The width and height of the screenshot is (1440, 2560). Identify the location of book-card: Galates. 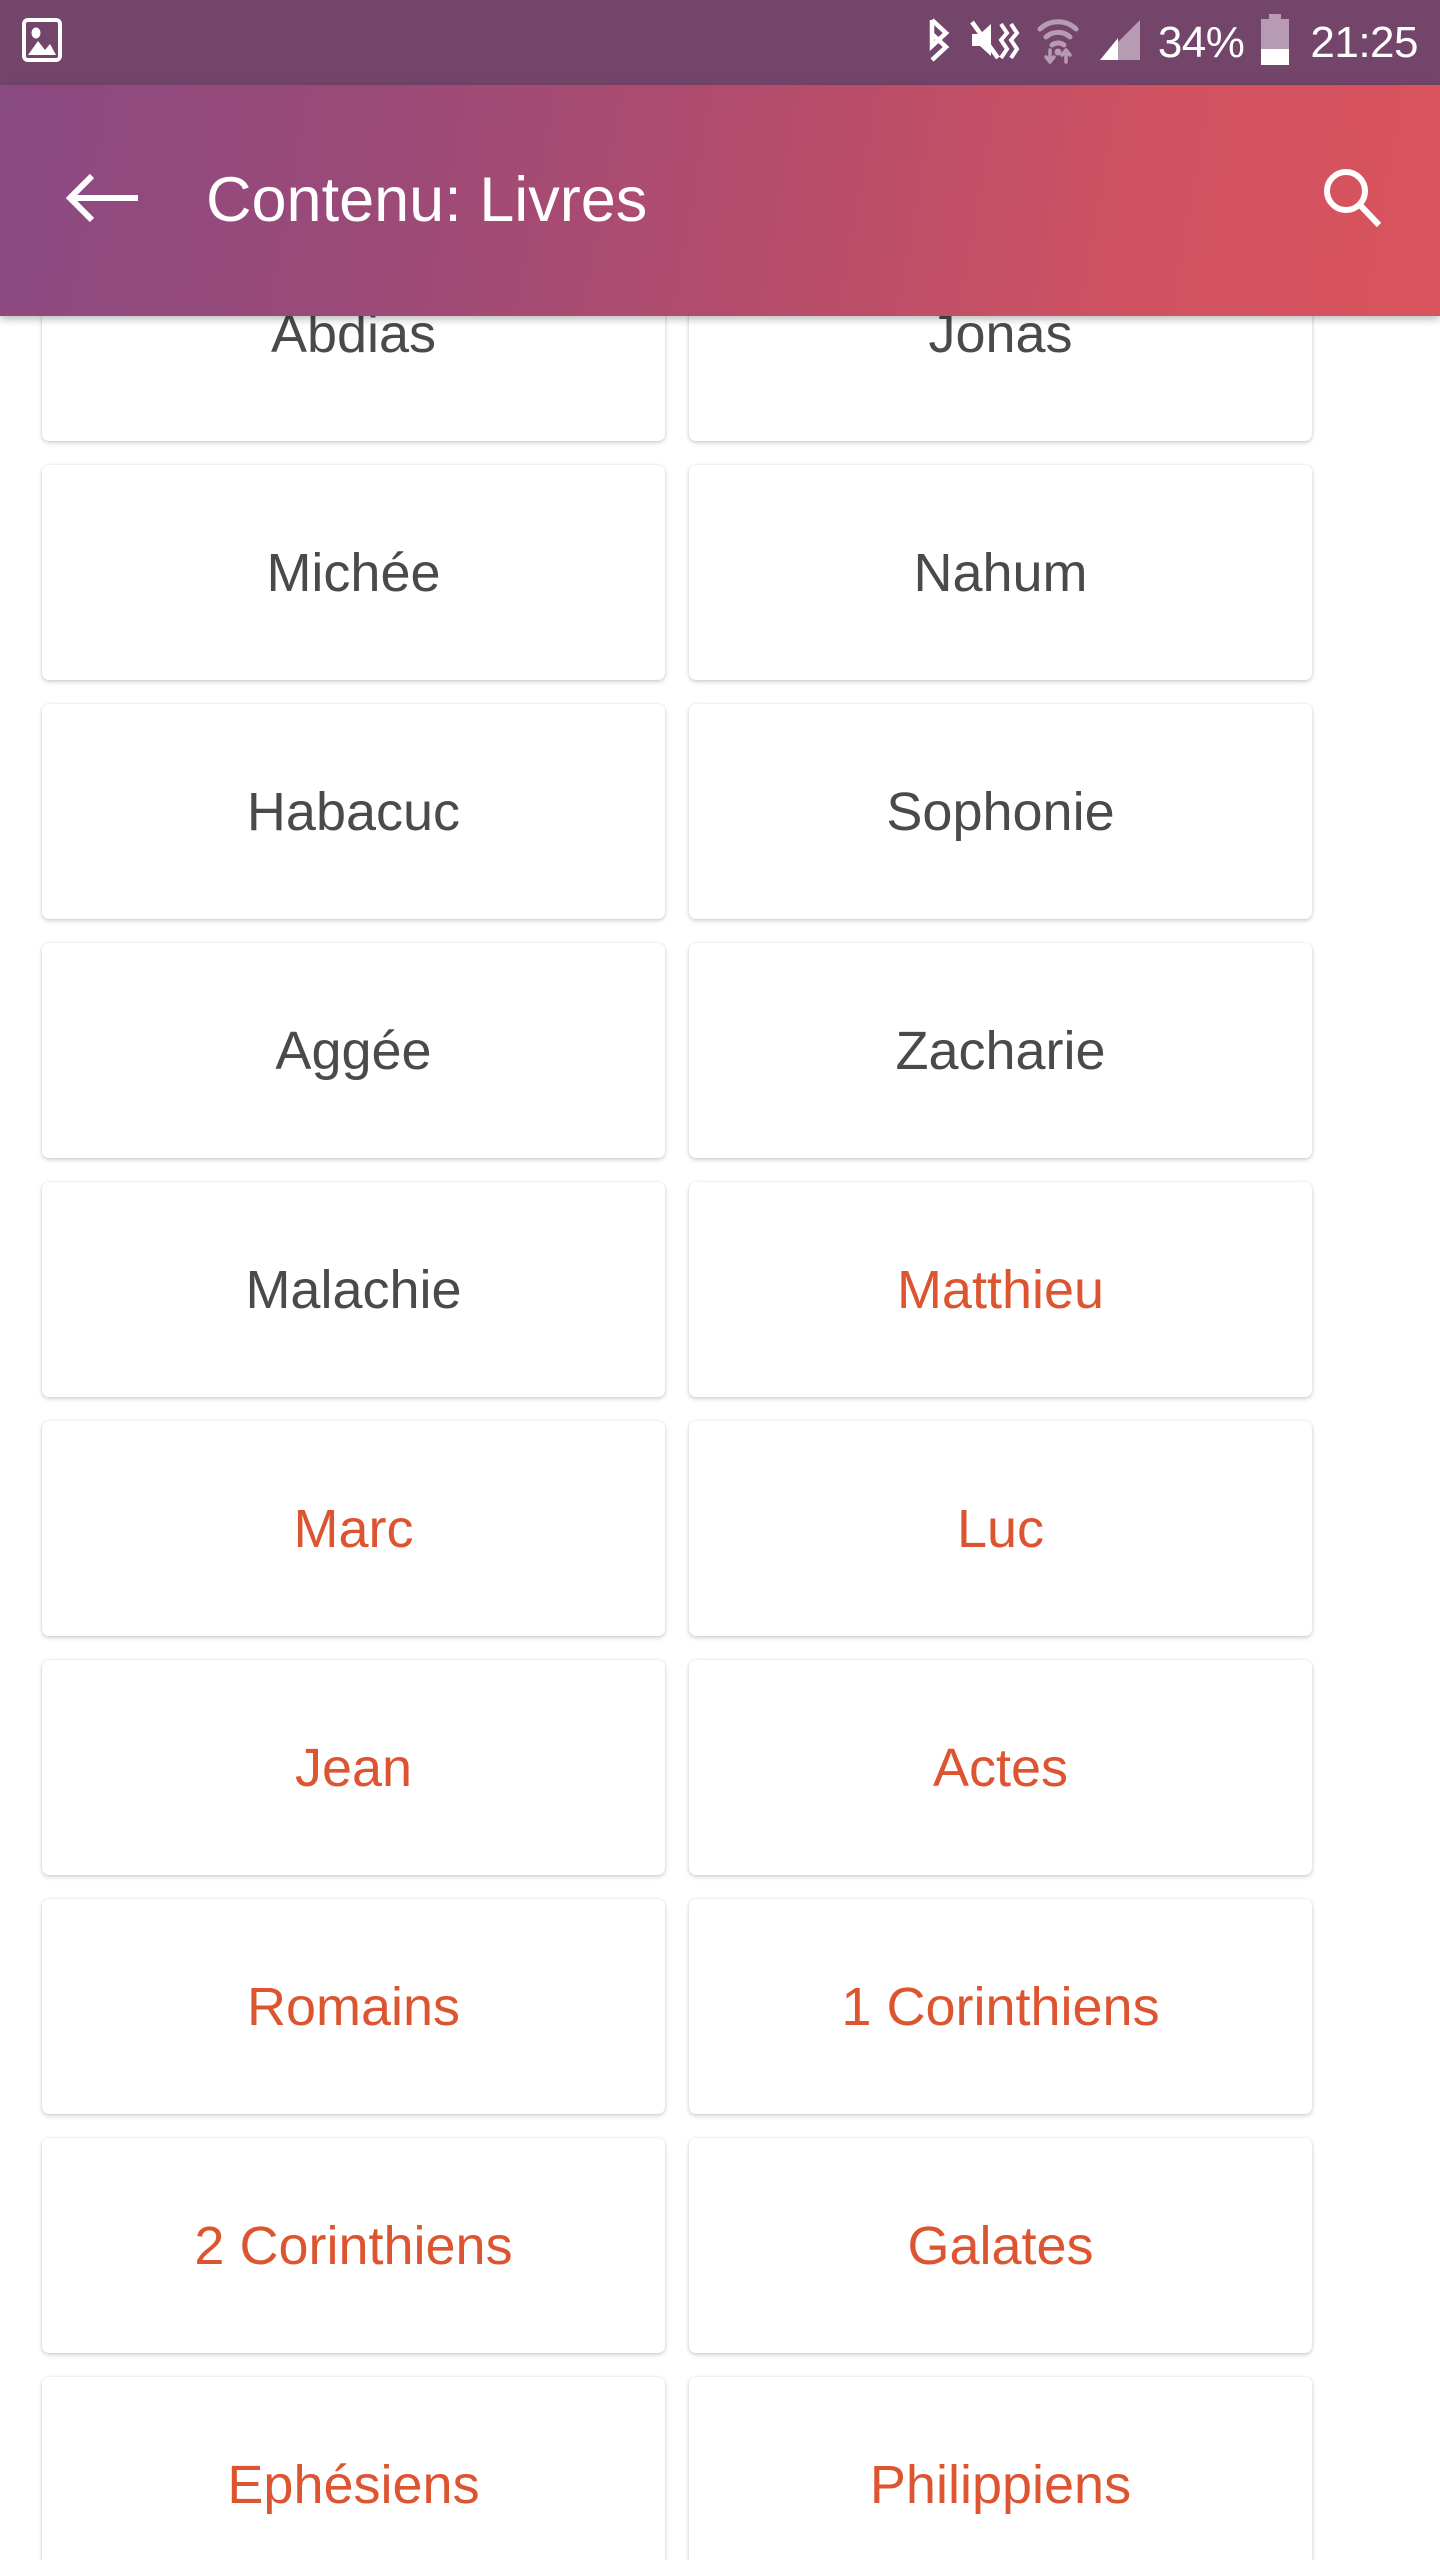
(1000, 2245).